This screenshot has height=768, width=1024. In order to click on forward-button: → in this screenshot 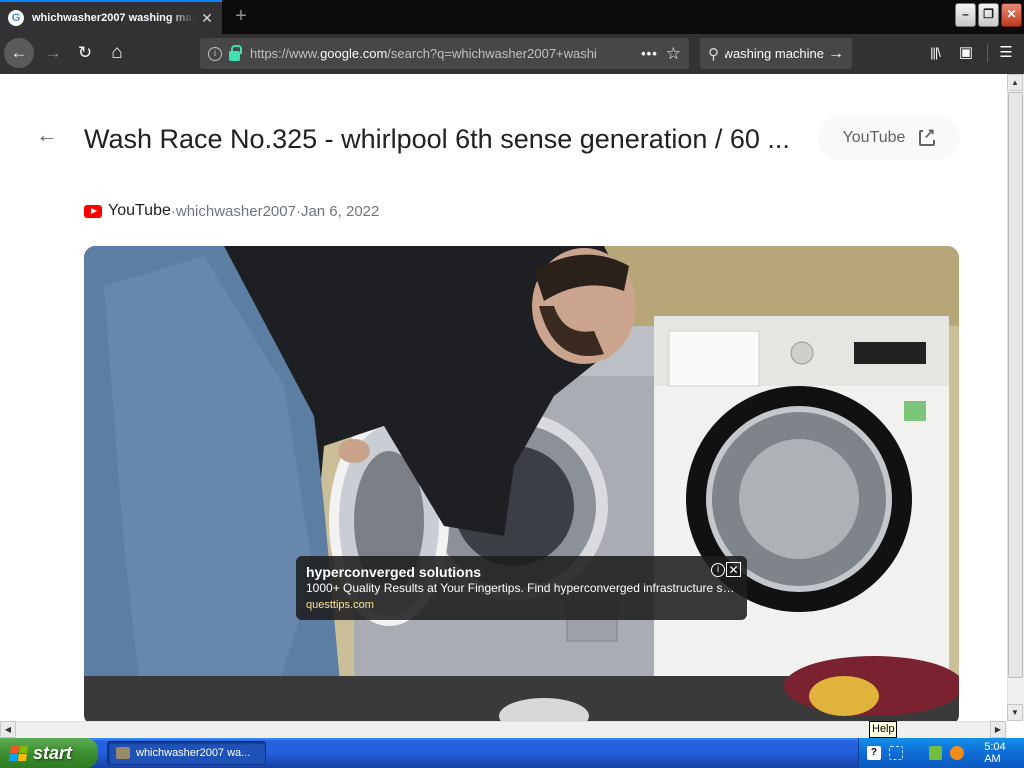, I will do `click(53, 53)`.